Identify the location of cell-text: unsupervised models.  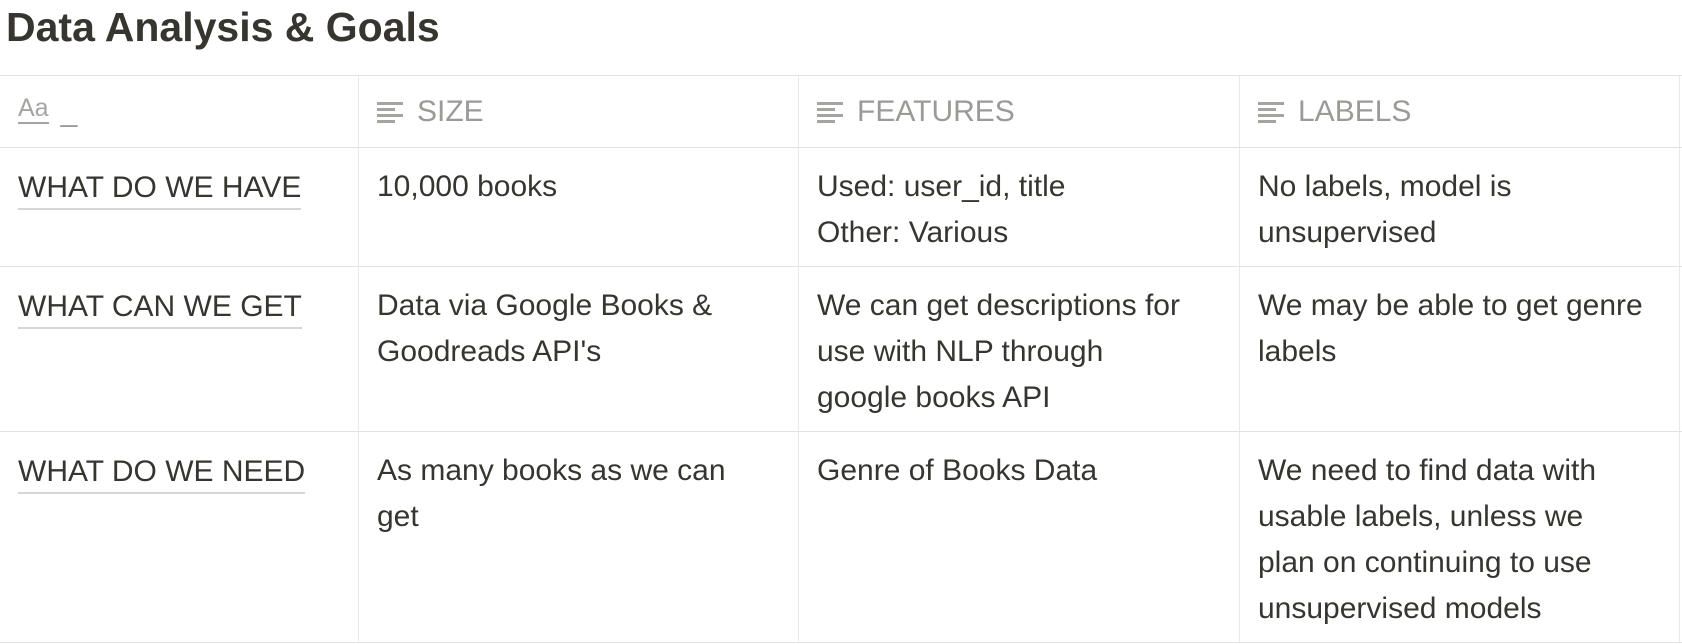
(1400, 608).